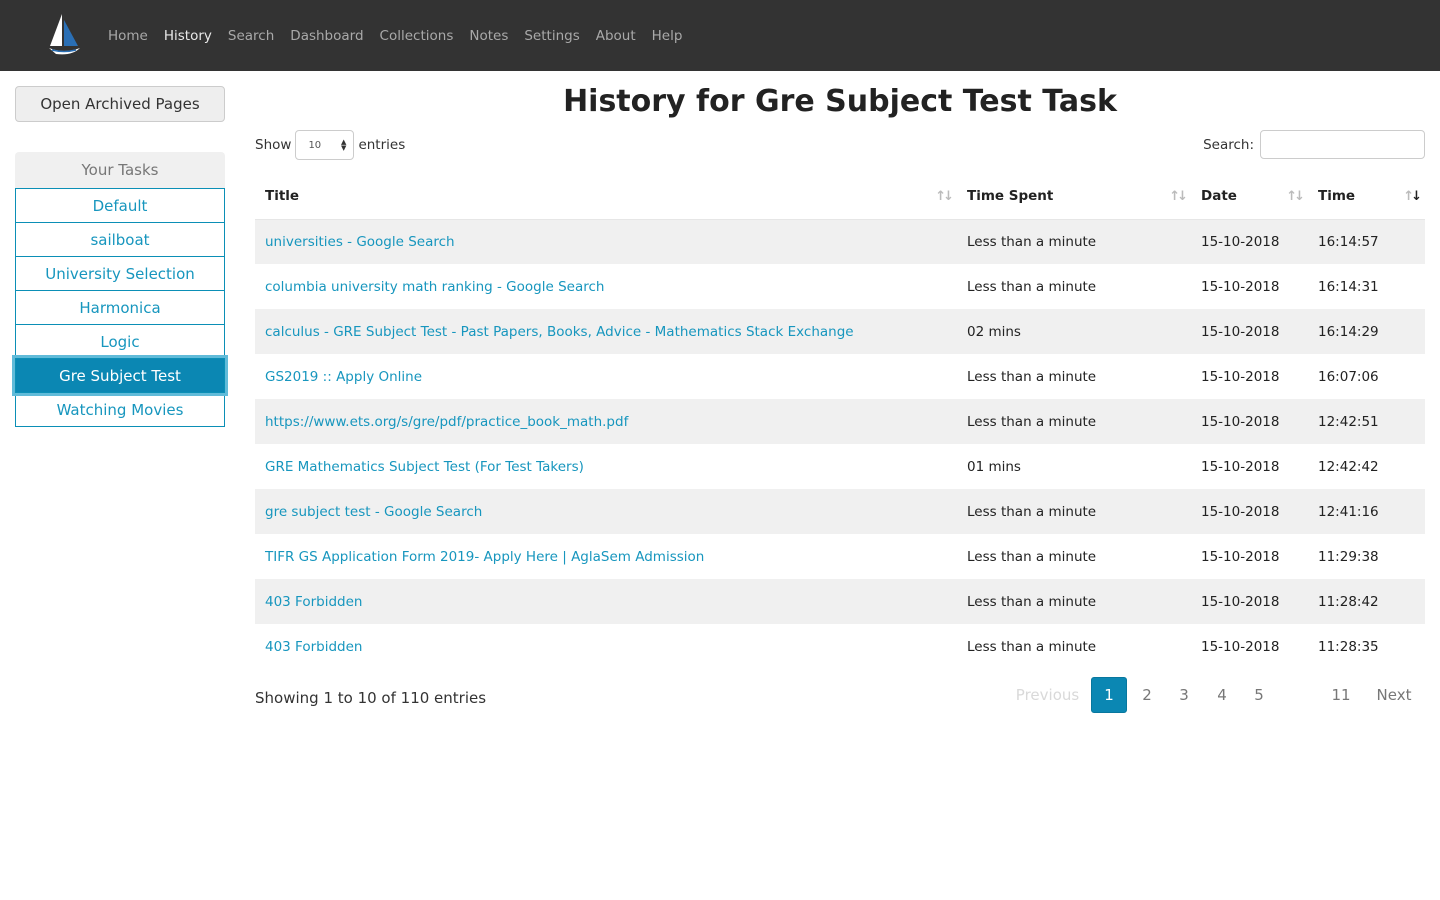 The image size is (1440, 900). I want to click on table-search: Search:, so click(1314, 144).